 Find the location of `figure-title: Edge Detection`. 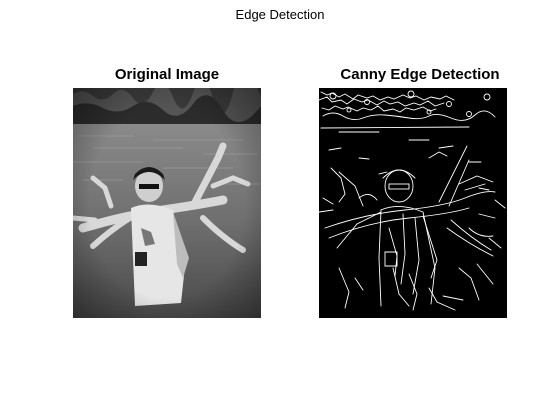

figure-title: Edge Detection is located at coordinates (280, 14).